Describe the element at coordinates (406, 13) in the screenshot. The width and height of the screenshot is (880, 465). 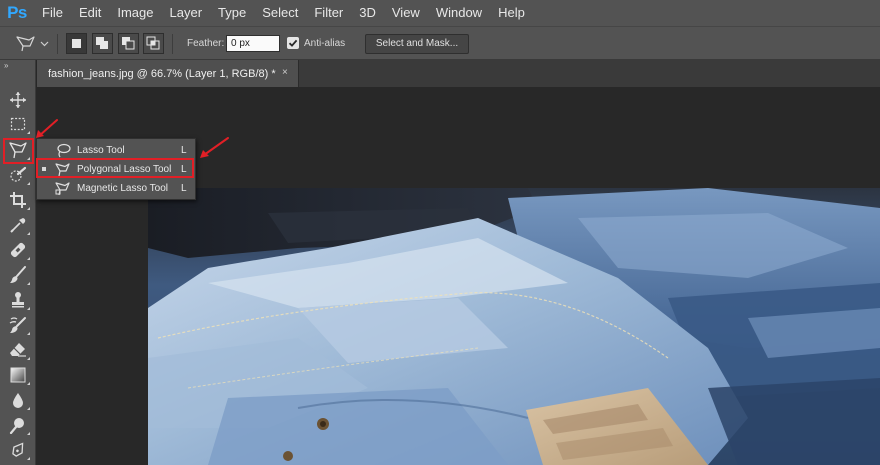
I see `menu-view: View` at that location.